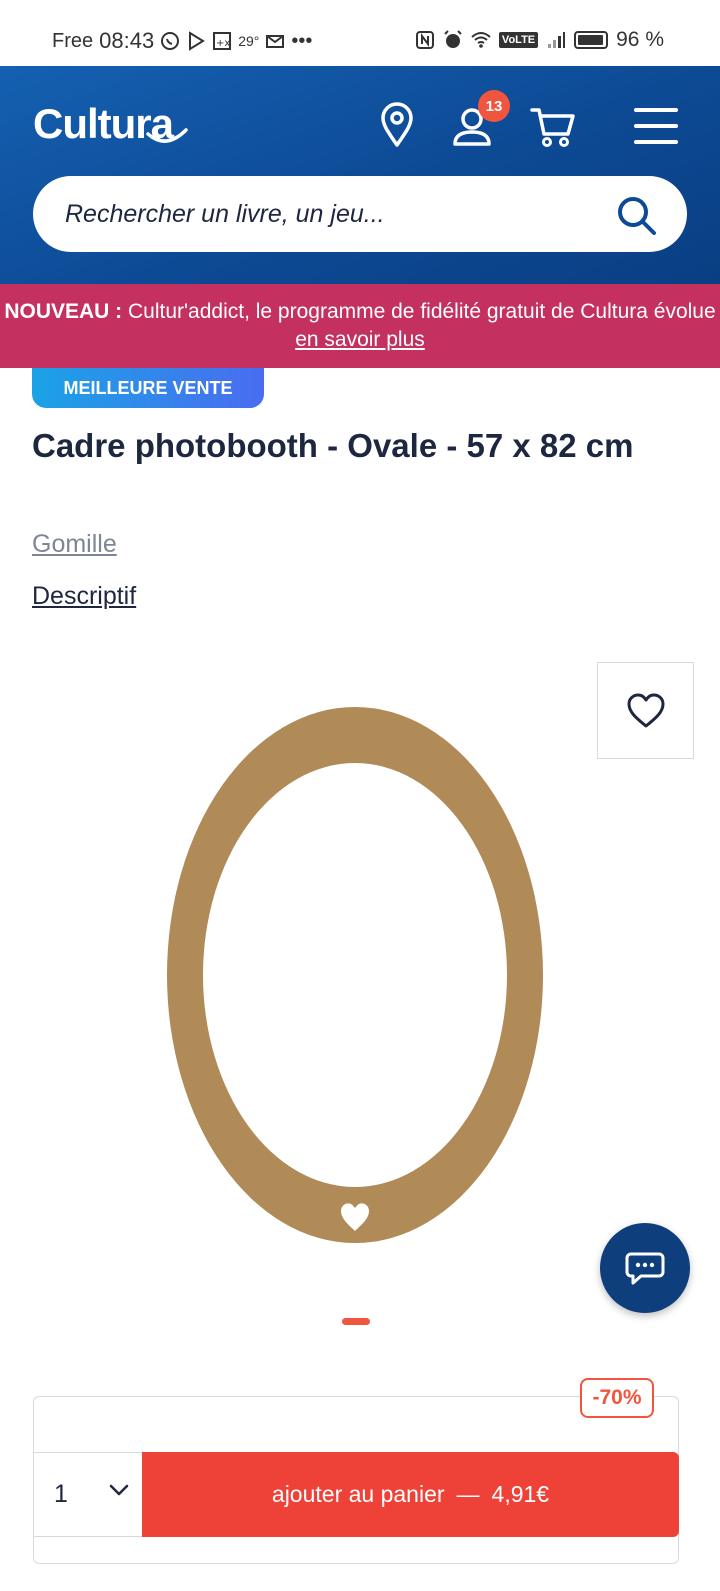 The height and width of the screenshot is (1591, 720). What do you see at coordinates (302, 40) in the screenshot?
I see `more-notifications-icon: •••` at bounding box center [302, 40].